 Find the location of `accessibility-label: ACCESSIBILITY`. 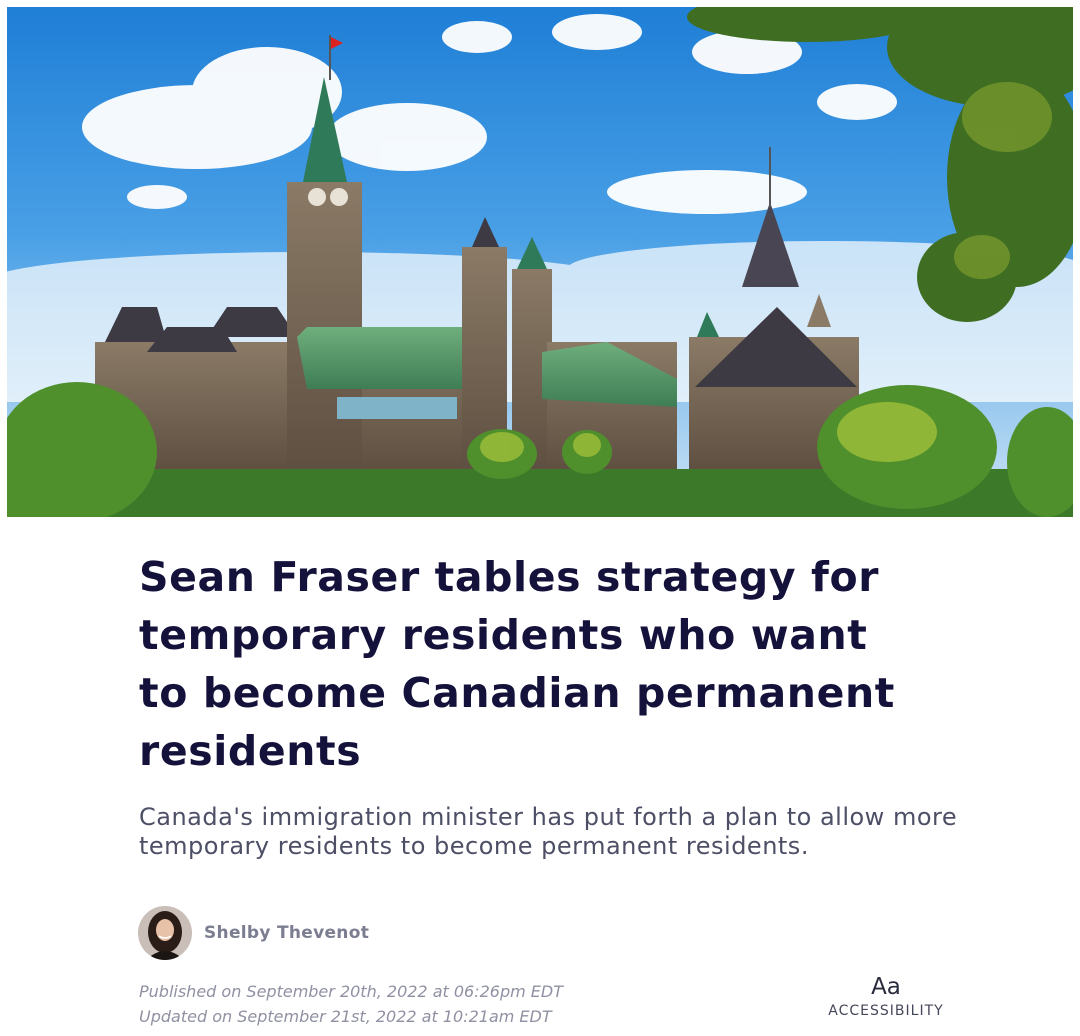

accessibility-label: ACCESSIBILITY is located at coordinates (886, 1011).